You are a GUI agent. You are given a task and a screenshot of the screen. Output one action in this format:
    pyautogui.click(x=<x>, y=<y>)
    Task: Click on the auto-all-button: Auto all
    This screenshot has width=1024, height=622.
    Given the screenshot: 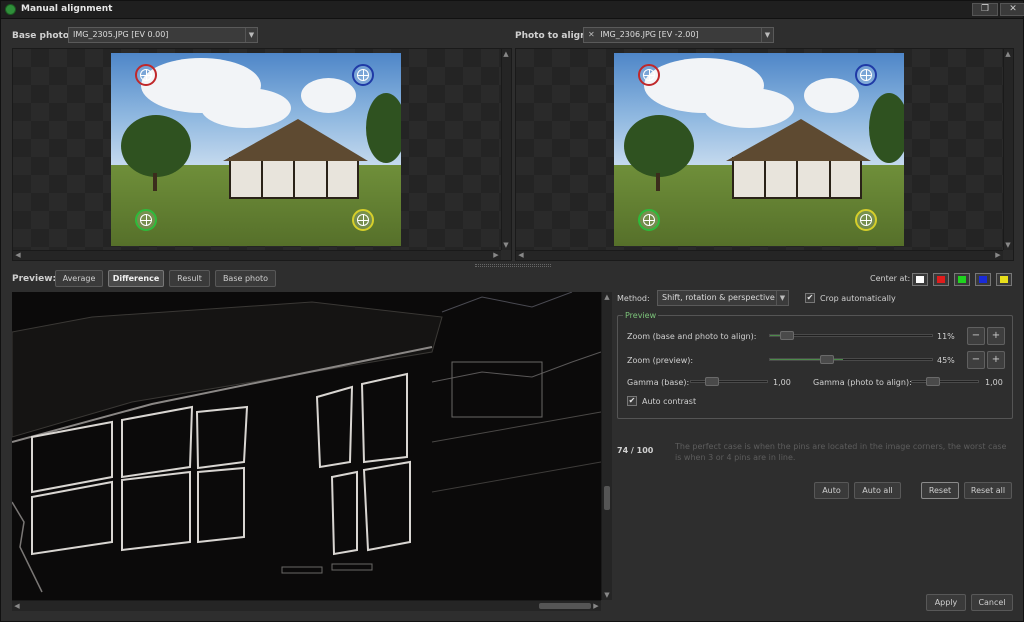 What is the action you would take?
    pyautogui.click(x=877, y=490)
    